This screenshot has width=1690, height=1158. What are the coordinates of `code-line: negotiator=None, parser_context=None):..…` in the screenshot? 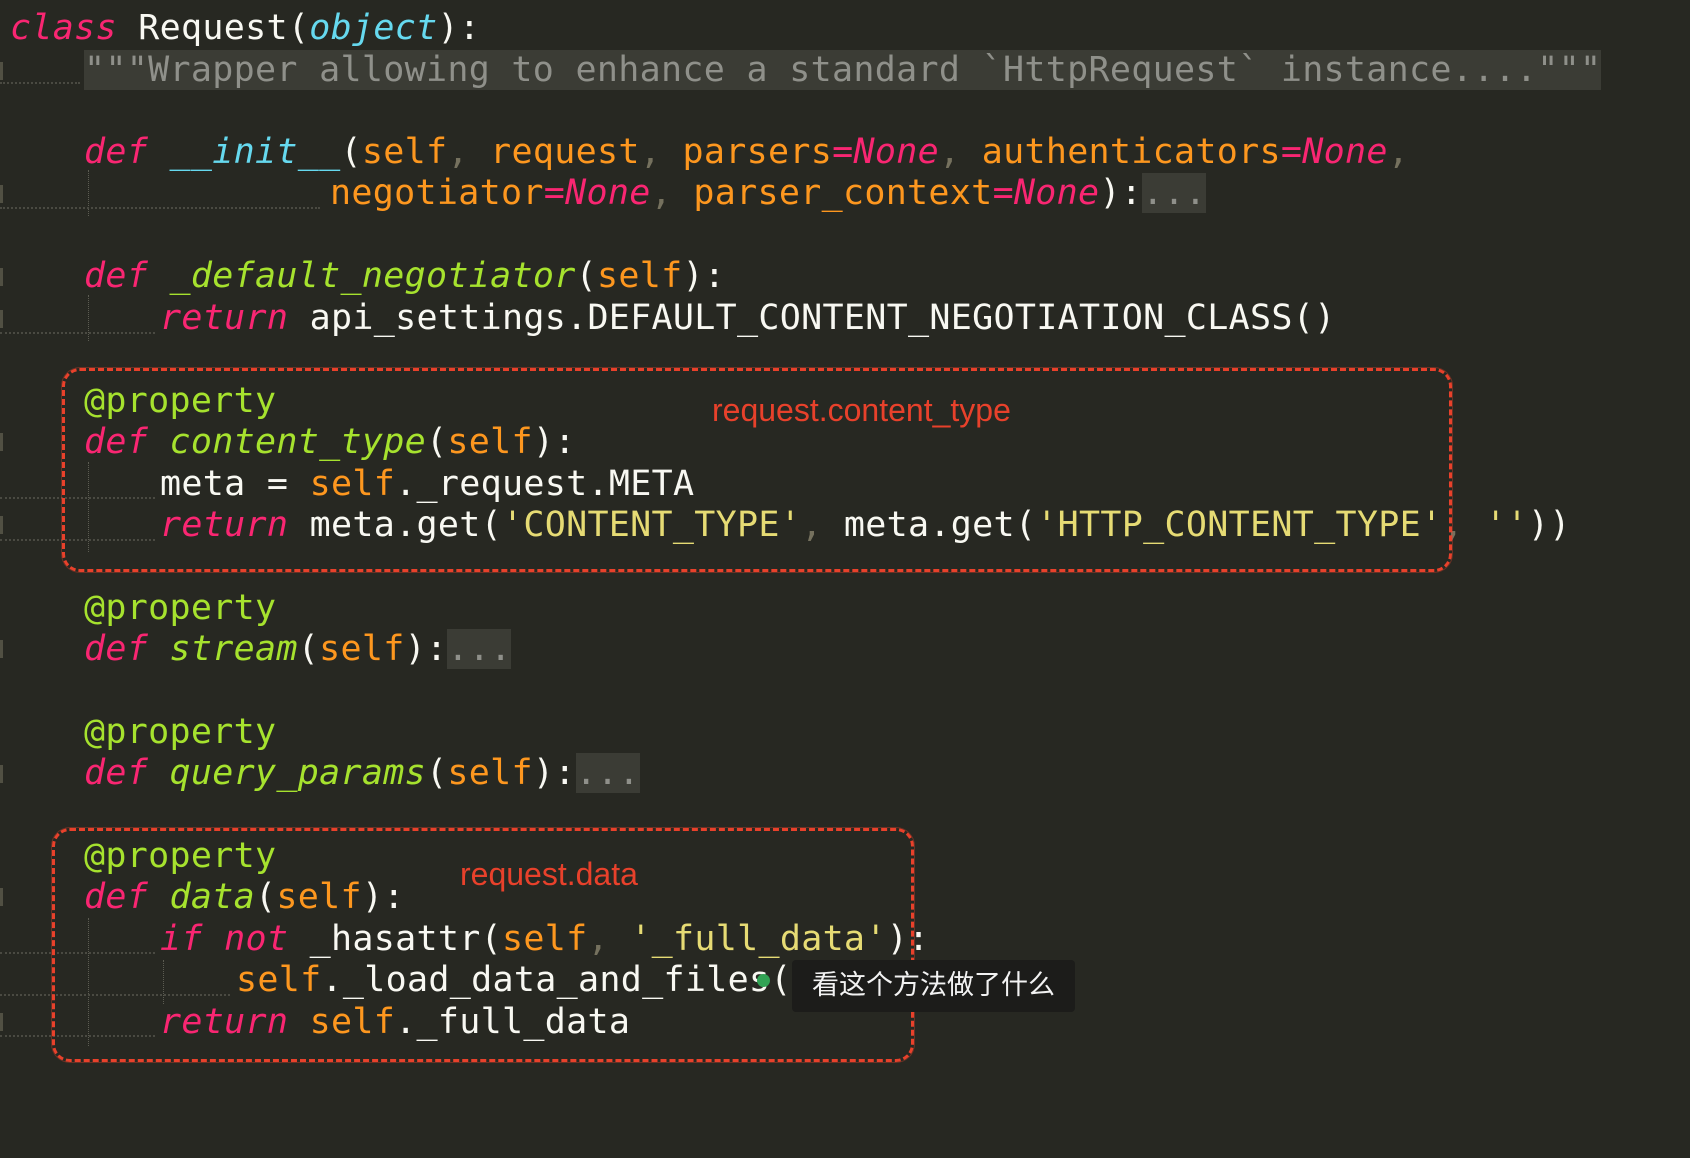 It's located at (768, 193).